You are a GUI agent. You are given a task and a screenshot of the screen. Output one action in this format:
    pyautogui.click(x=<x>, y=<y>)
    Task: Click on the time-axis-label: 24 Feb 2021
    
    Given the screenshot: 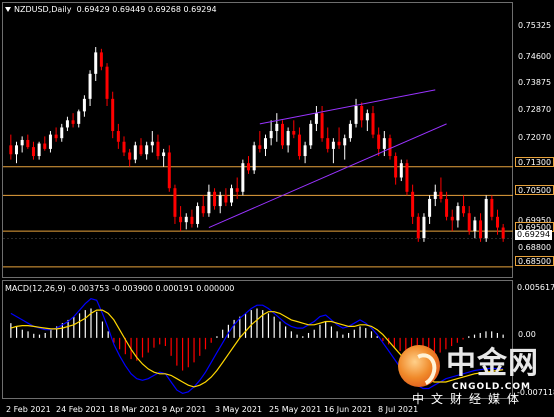 What is the action you would take?
    pyautogui.click(x=81, y=409)
    